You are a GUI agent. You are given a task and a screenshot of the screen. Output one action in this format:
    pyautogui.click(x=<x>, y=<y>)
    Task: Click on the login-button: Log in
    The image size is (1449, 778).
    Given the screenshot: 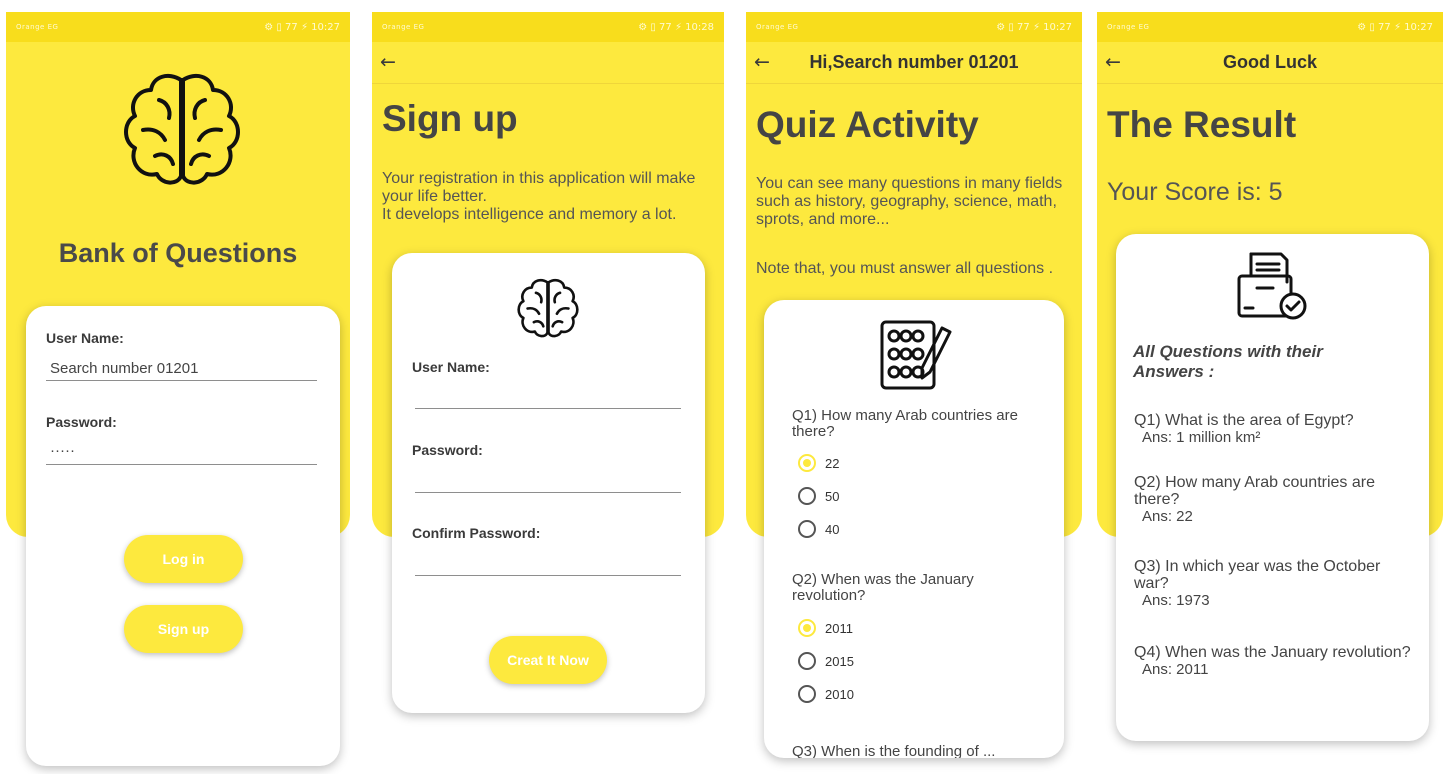 What is the action you would take?
    pyautogui.click(x=183, y=559)
    